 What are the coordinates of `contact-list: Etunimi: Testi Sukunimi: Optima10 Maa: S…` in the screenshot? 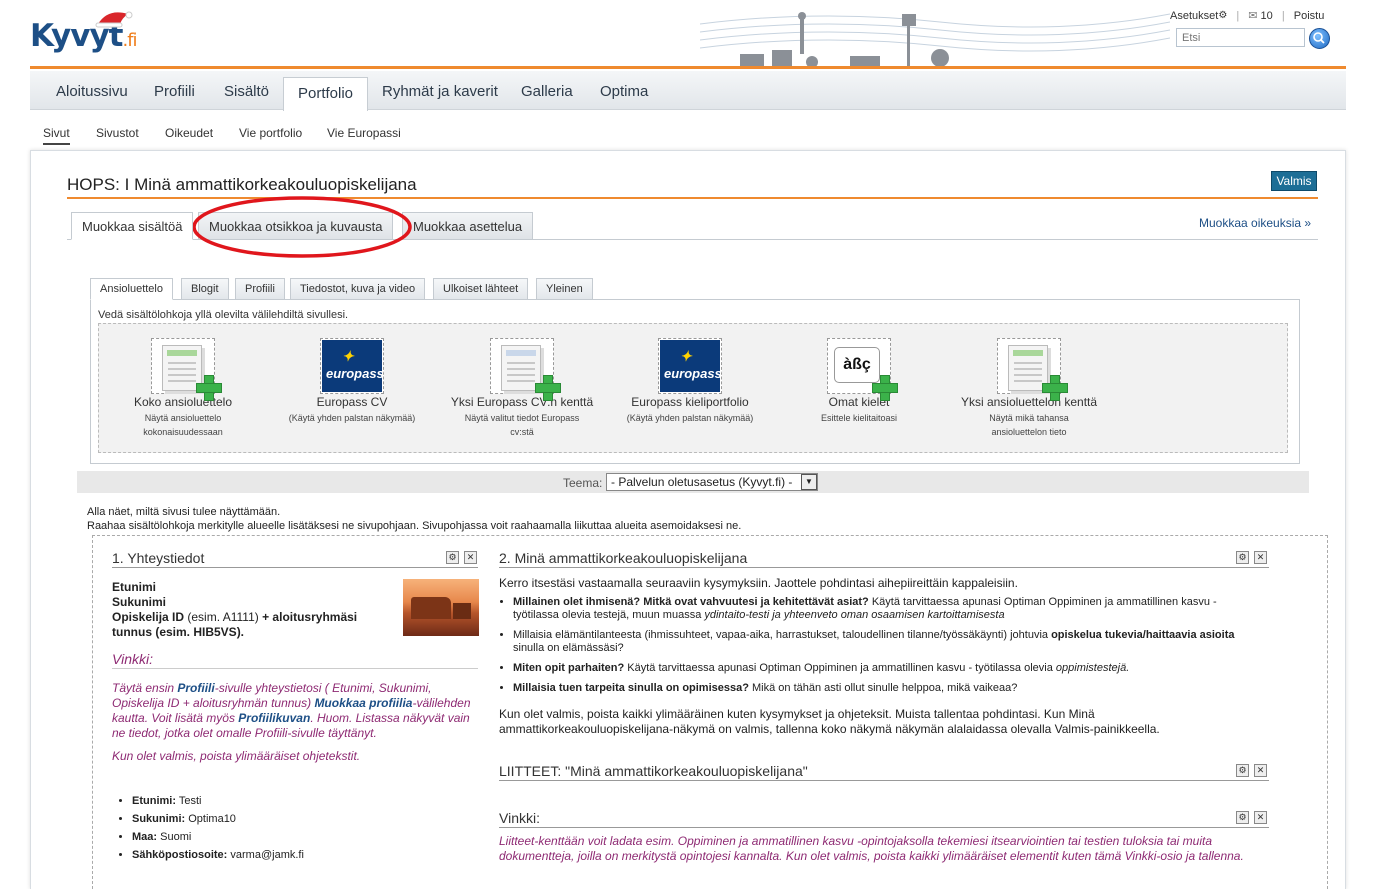 It's located at (210, 828).